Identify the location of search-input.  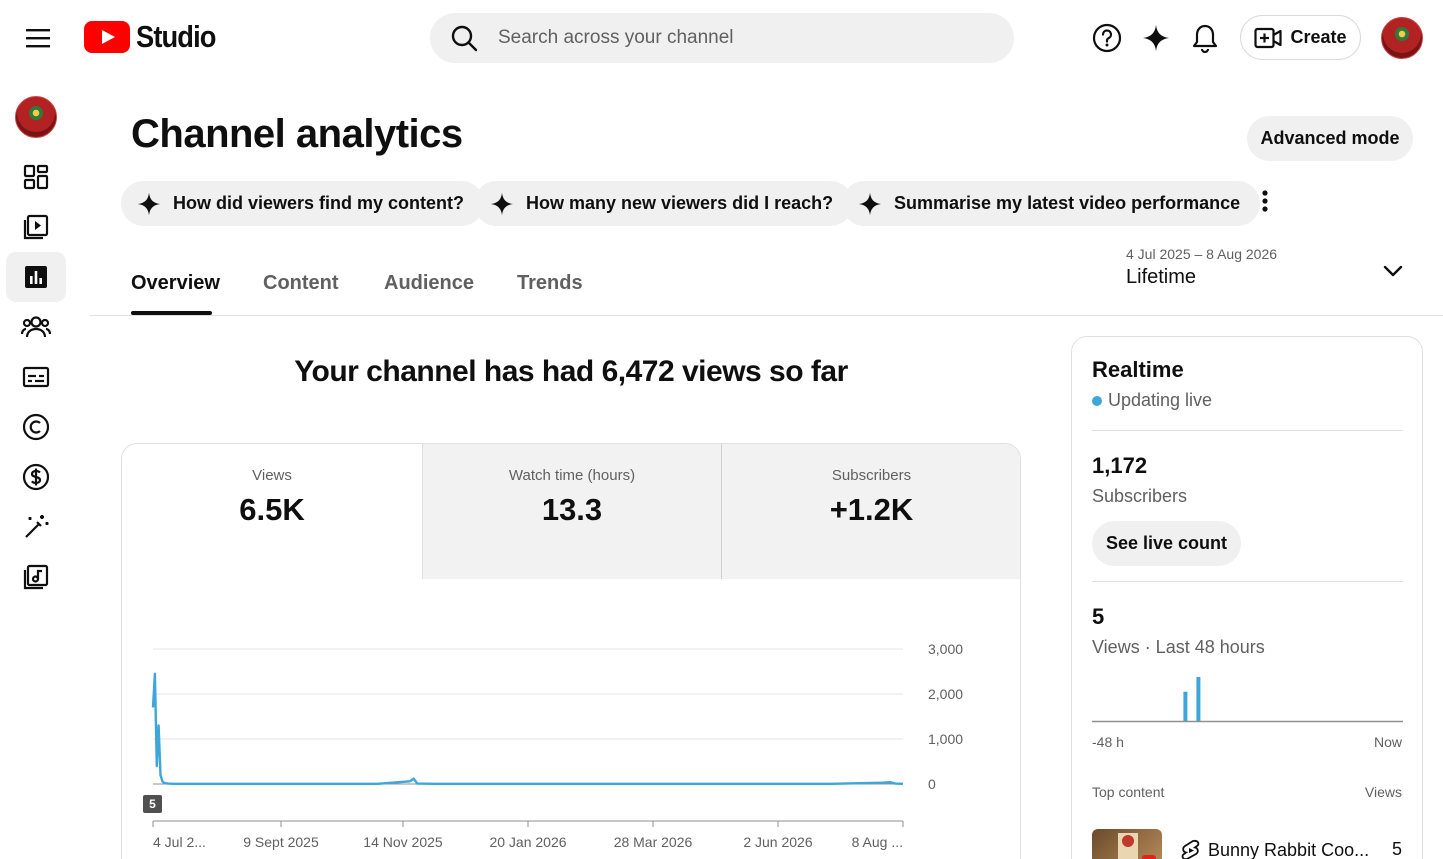
(738, 38).